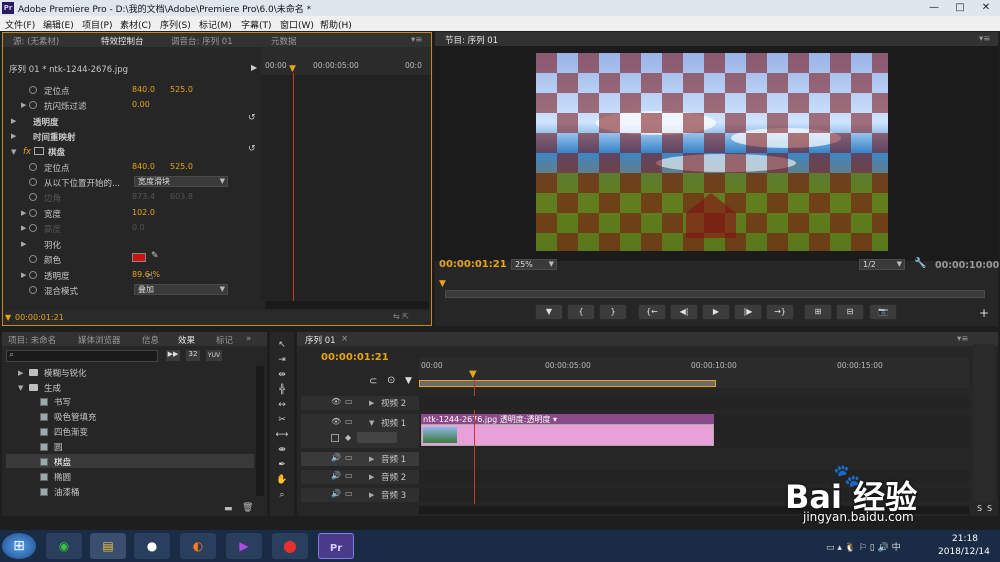  Describe the element at coordinates (442, 284) in the screenshot. I see `program-playhead-icon: ▼` at that location.